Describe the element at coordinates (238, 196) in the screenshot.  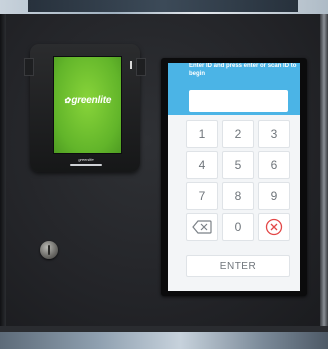
I see `key-8: 8` at that location.